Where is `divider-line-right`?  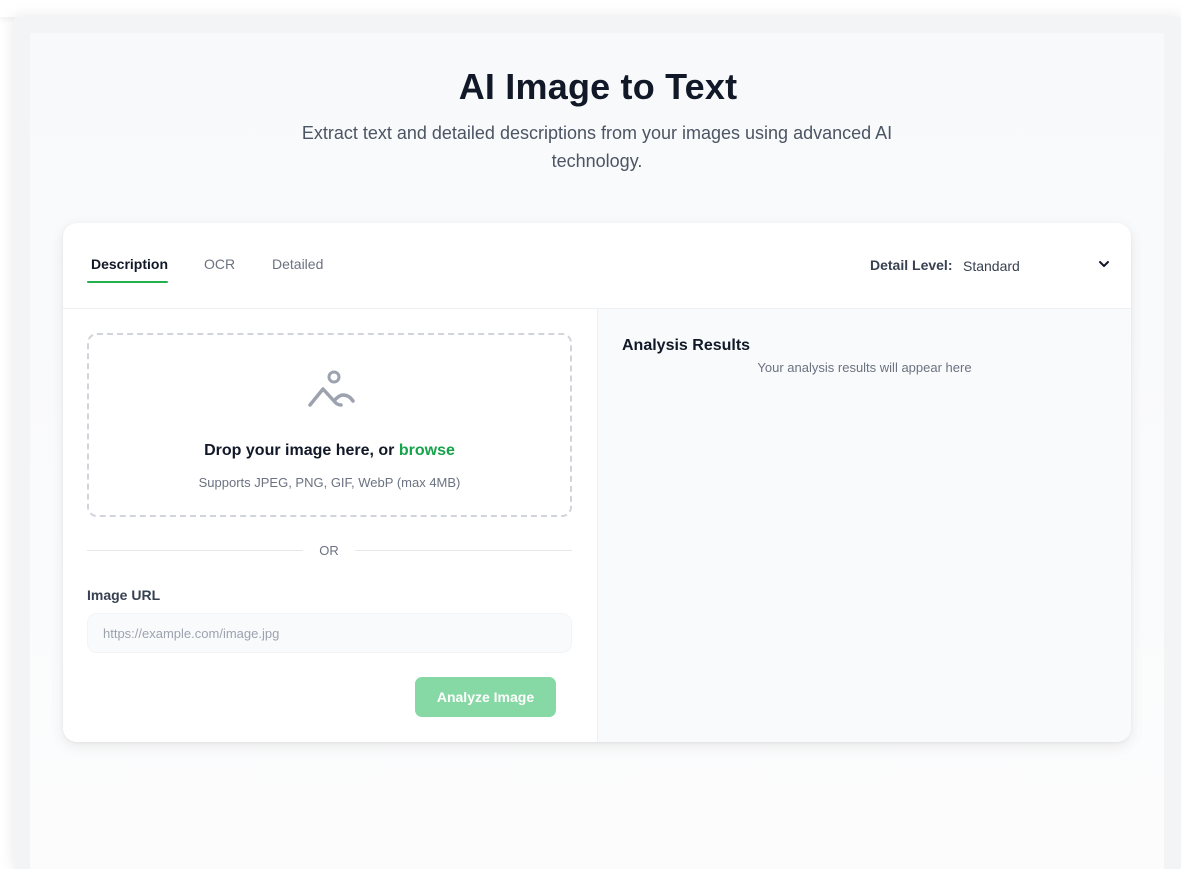 divider-line-right is located at coordinates (463, 550).